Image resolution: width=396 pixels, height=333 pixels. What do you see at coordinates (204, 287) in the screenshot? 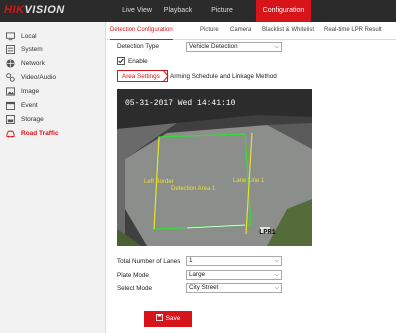
I see `select-mode-value: City Street` at bounding box center [204, 287].